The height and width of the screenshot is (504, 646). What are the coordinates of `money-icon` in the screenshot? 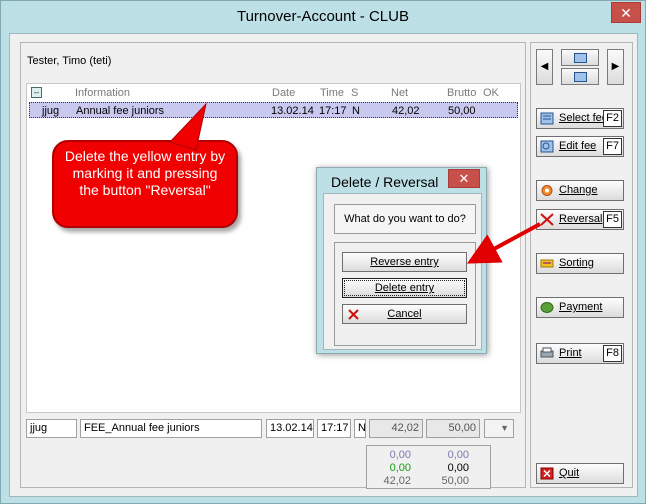 It's located at (547, 307).